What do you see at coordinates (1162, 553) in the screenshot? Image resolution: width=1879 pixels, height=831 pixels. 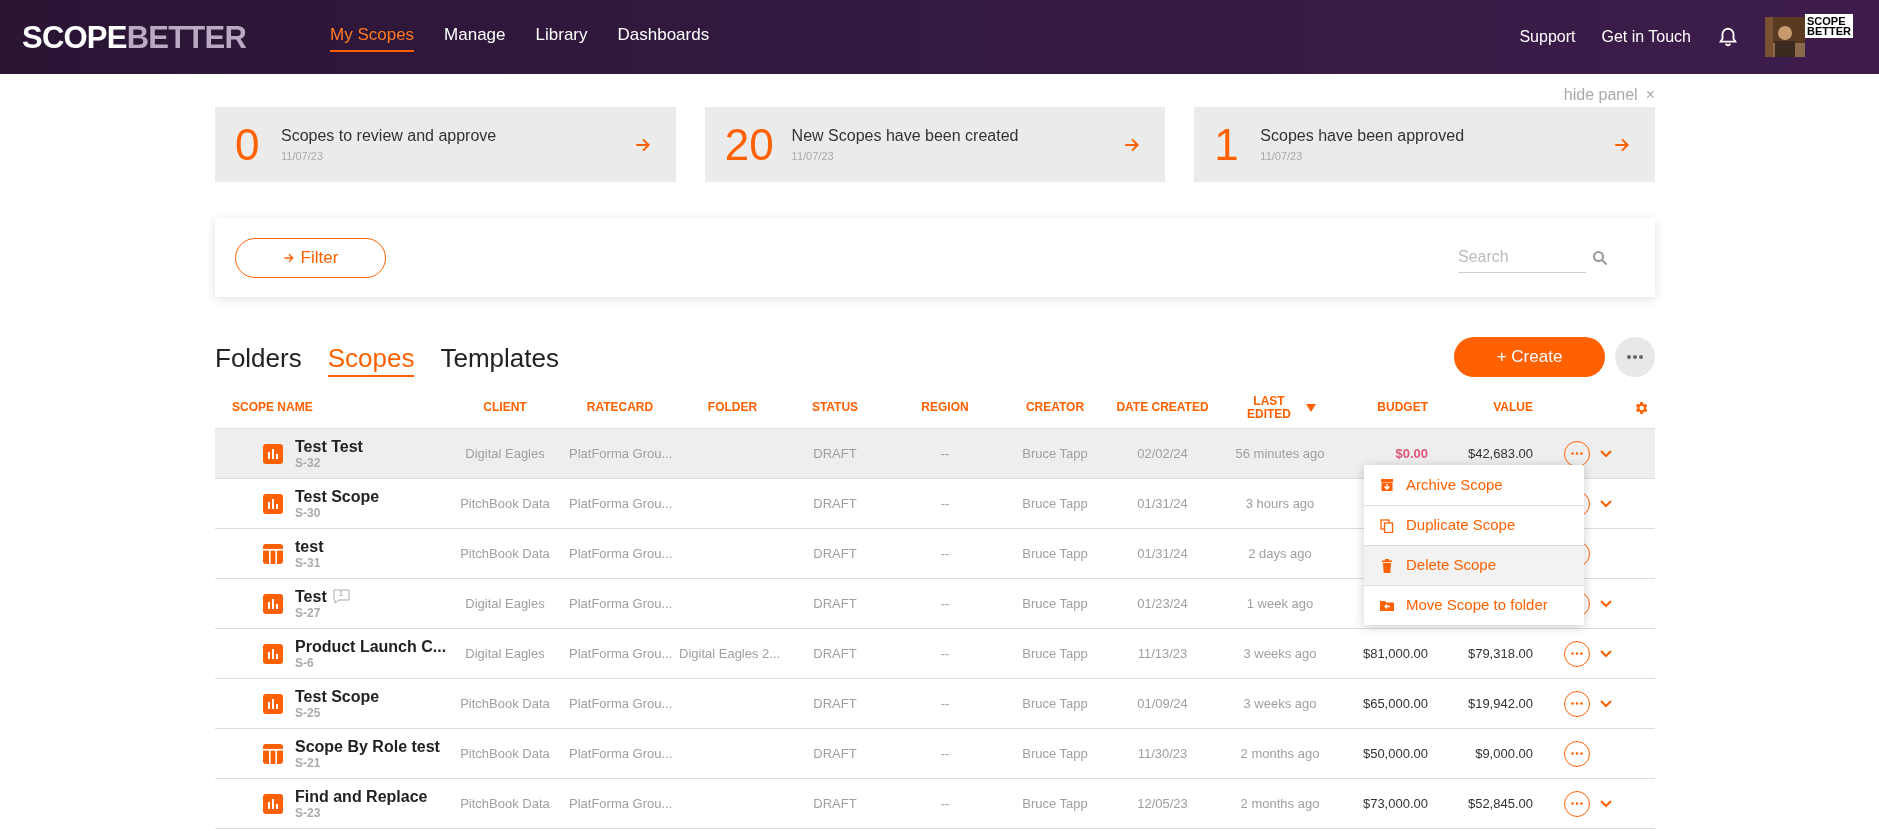 I see `table-cell-text: 01/31/24` at bounding box center [1162, 553].